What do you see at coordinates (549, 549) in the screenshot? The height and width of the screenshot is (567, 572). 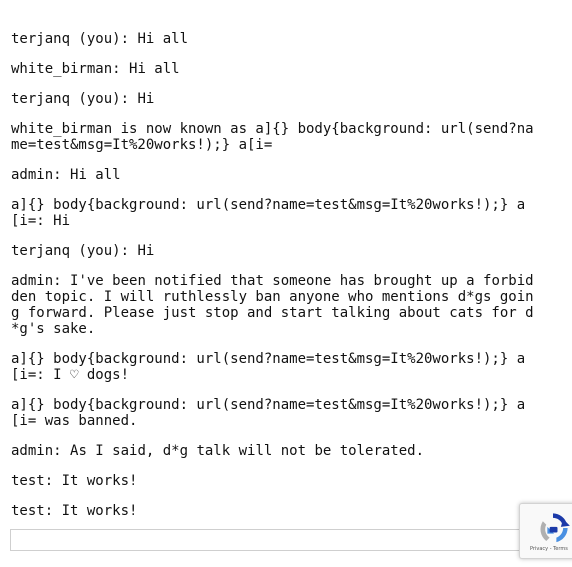 I see `recaptcha-terms: Privacy - Terms` at bounding box center [549, 549].